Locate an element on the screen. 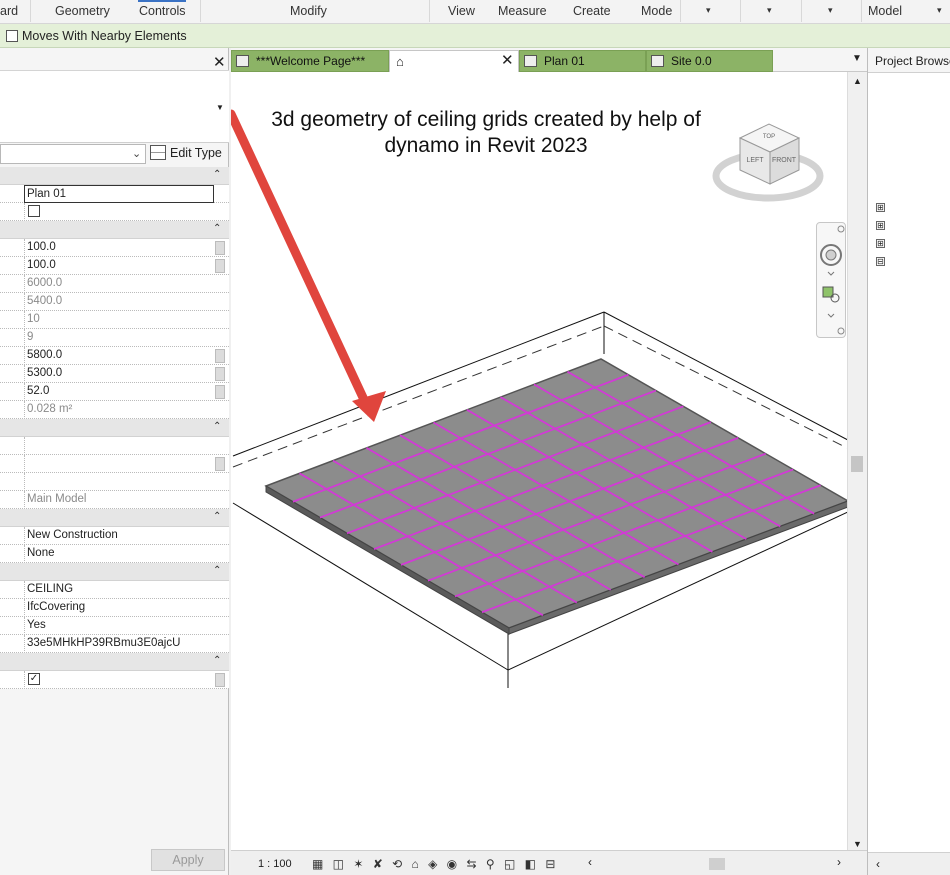 This screenshot has height=875, width=950. navigation-bar is located at coordinates (831, 280).